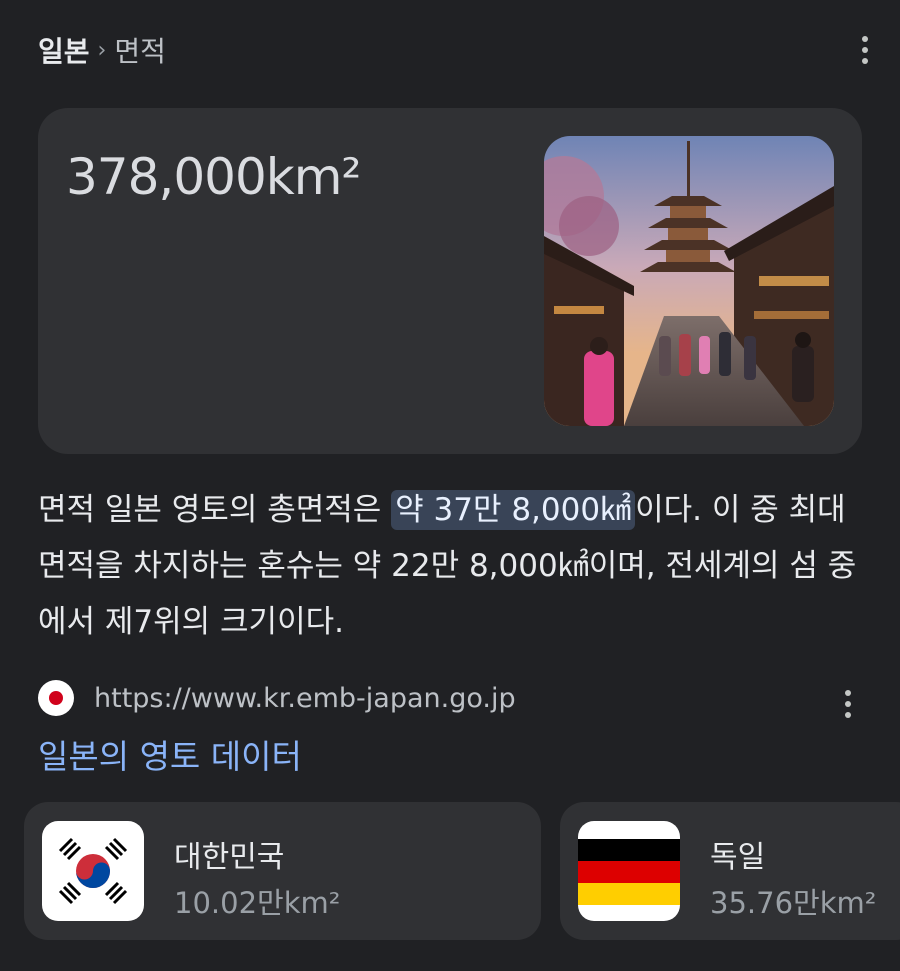 The image size is (900, 971). What do you see at coordinates (93, 871) in the screenshot?
I see `south-korea-flag-icon` at bounding box center [93, 871].